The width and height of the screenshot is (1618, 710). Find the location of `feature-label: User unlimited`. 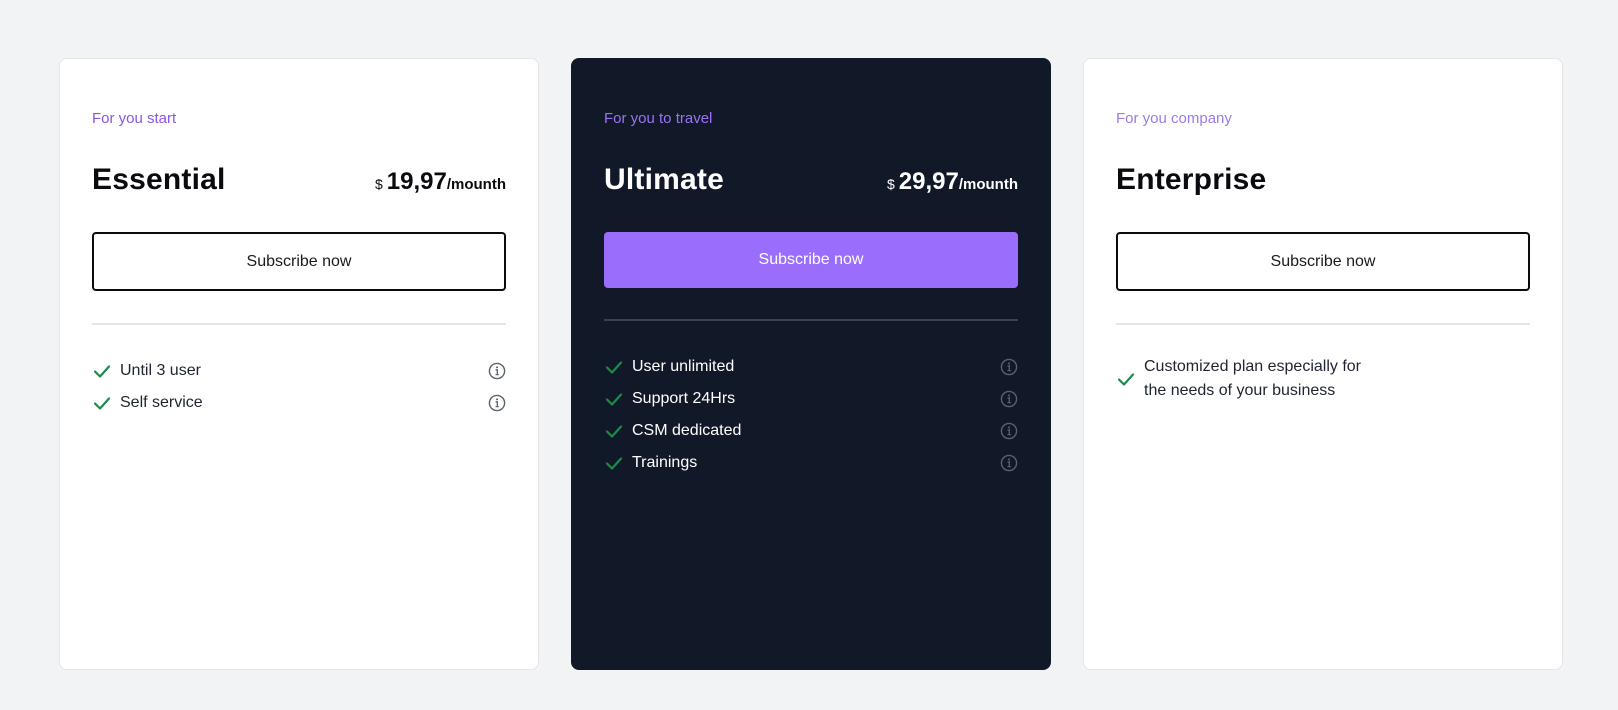

feature-label: User unlimited is located at coordinates (683, 366).